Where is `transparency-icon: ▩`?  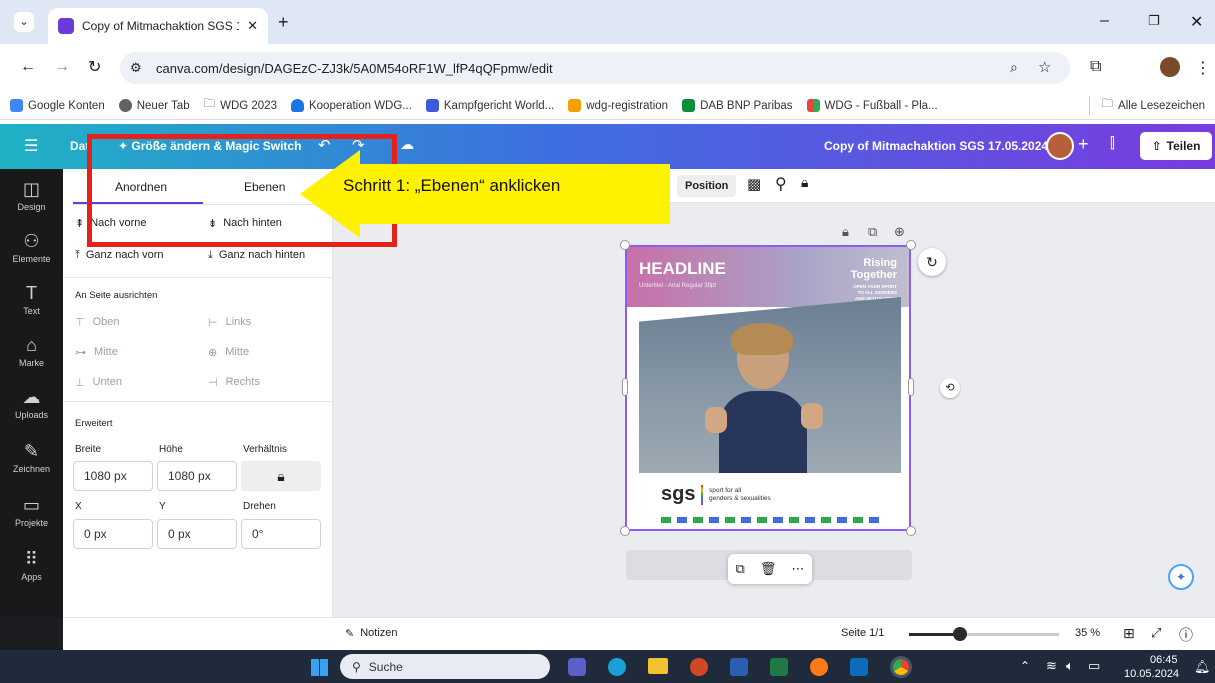
transparency-icon: ▩ is located at coordinates (754, 184).